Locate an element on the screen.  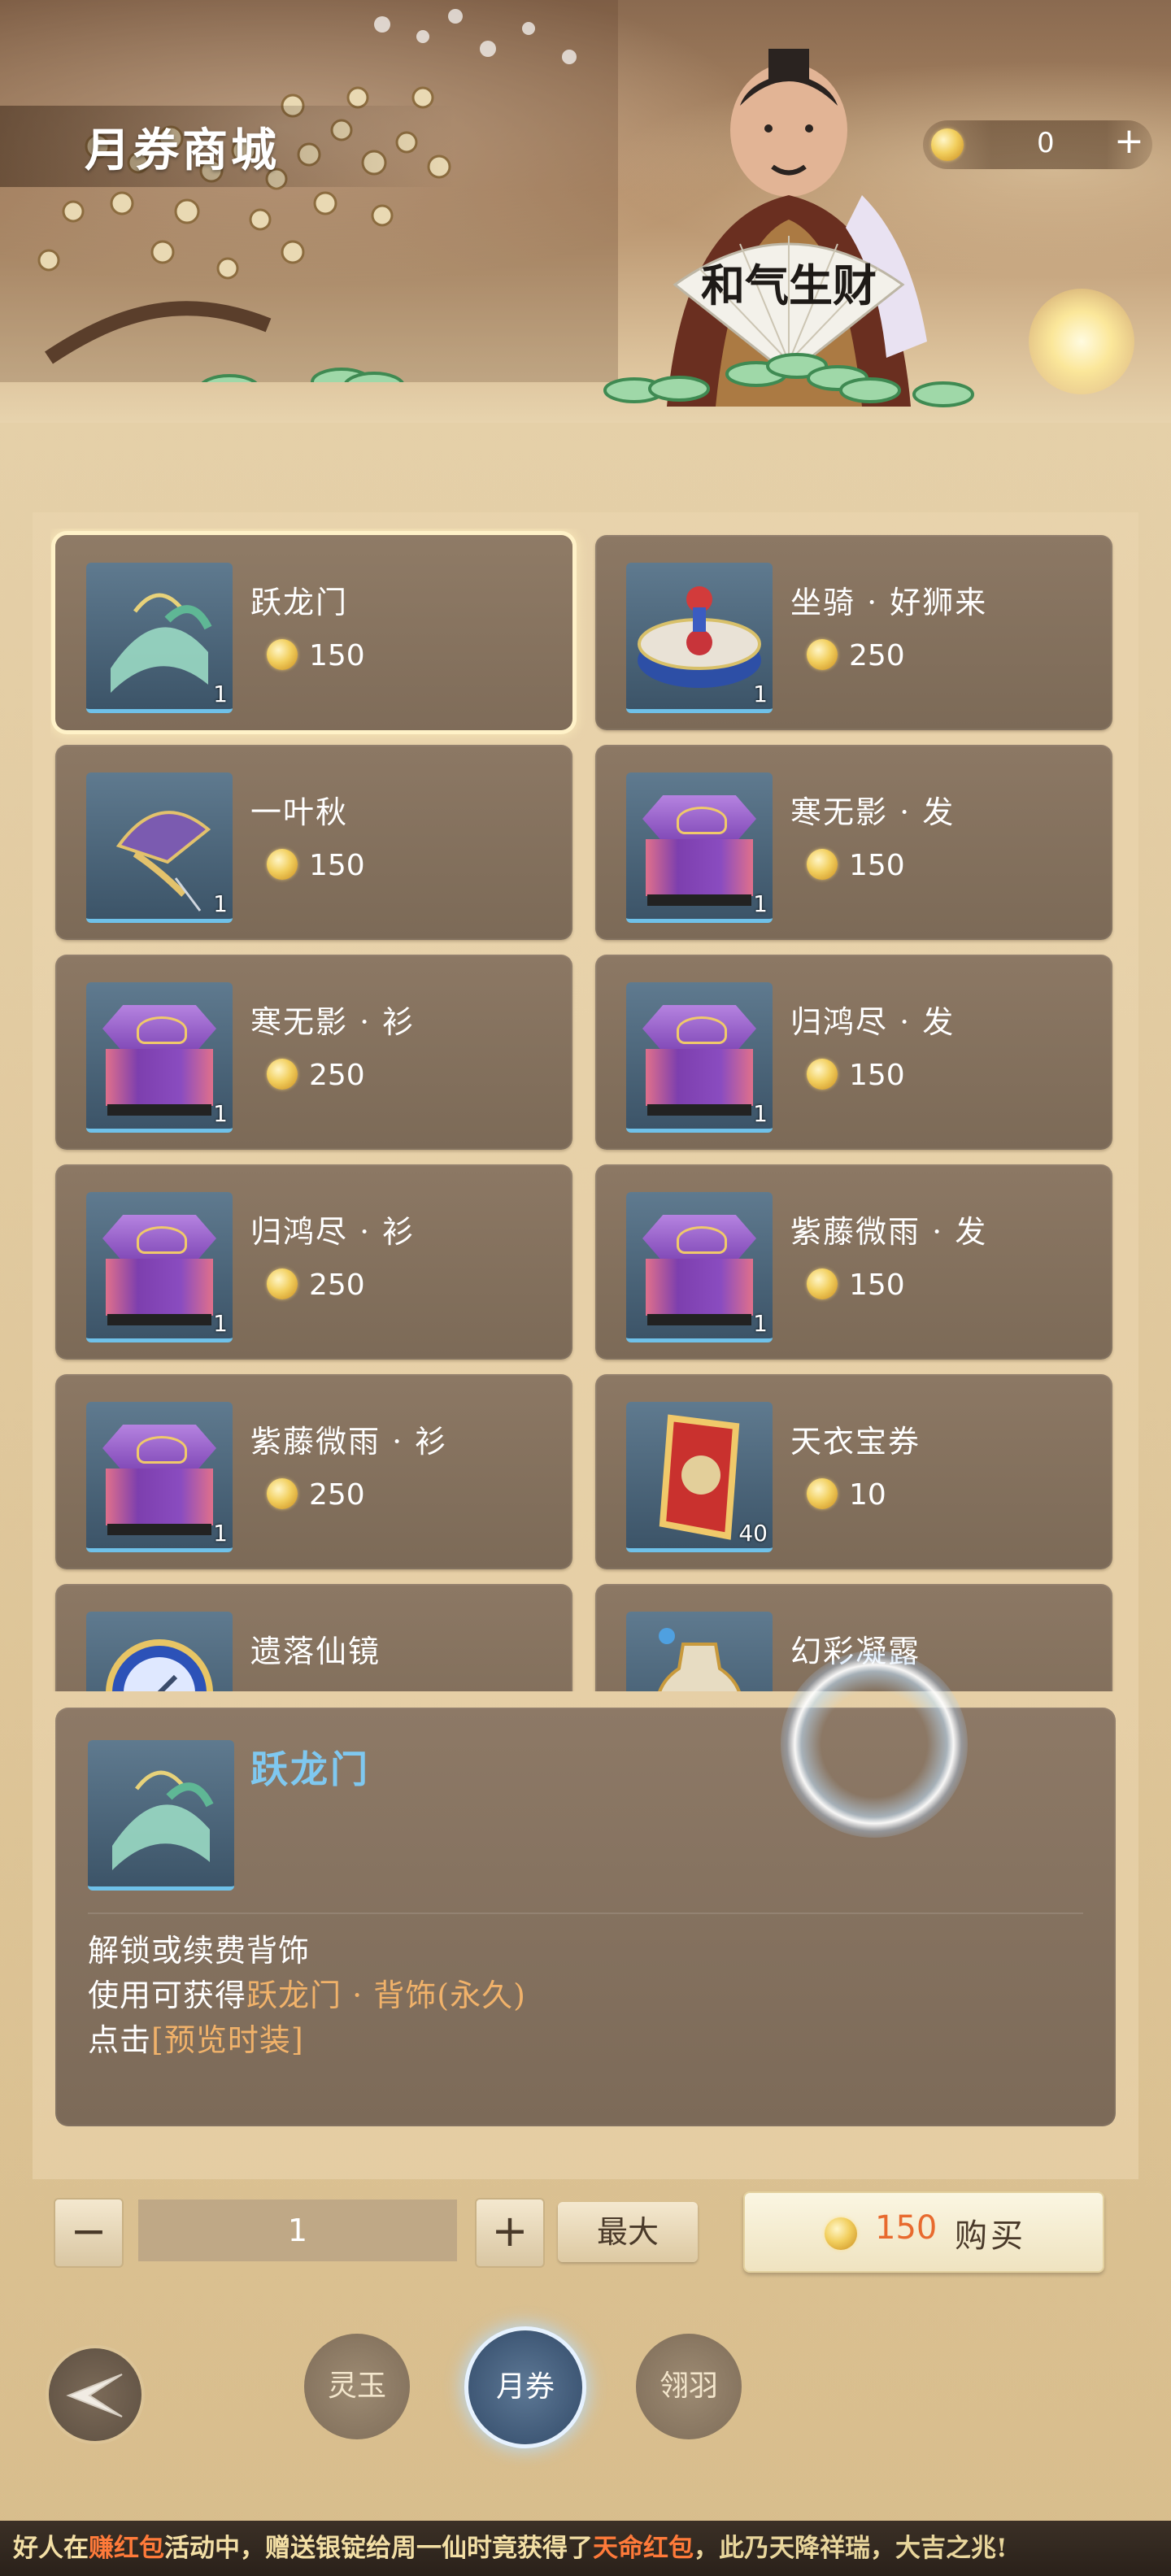
jade-discs is located at coordinates (788, 380).